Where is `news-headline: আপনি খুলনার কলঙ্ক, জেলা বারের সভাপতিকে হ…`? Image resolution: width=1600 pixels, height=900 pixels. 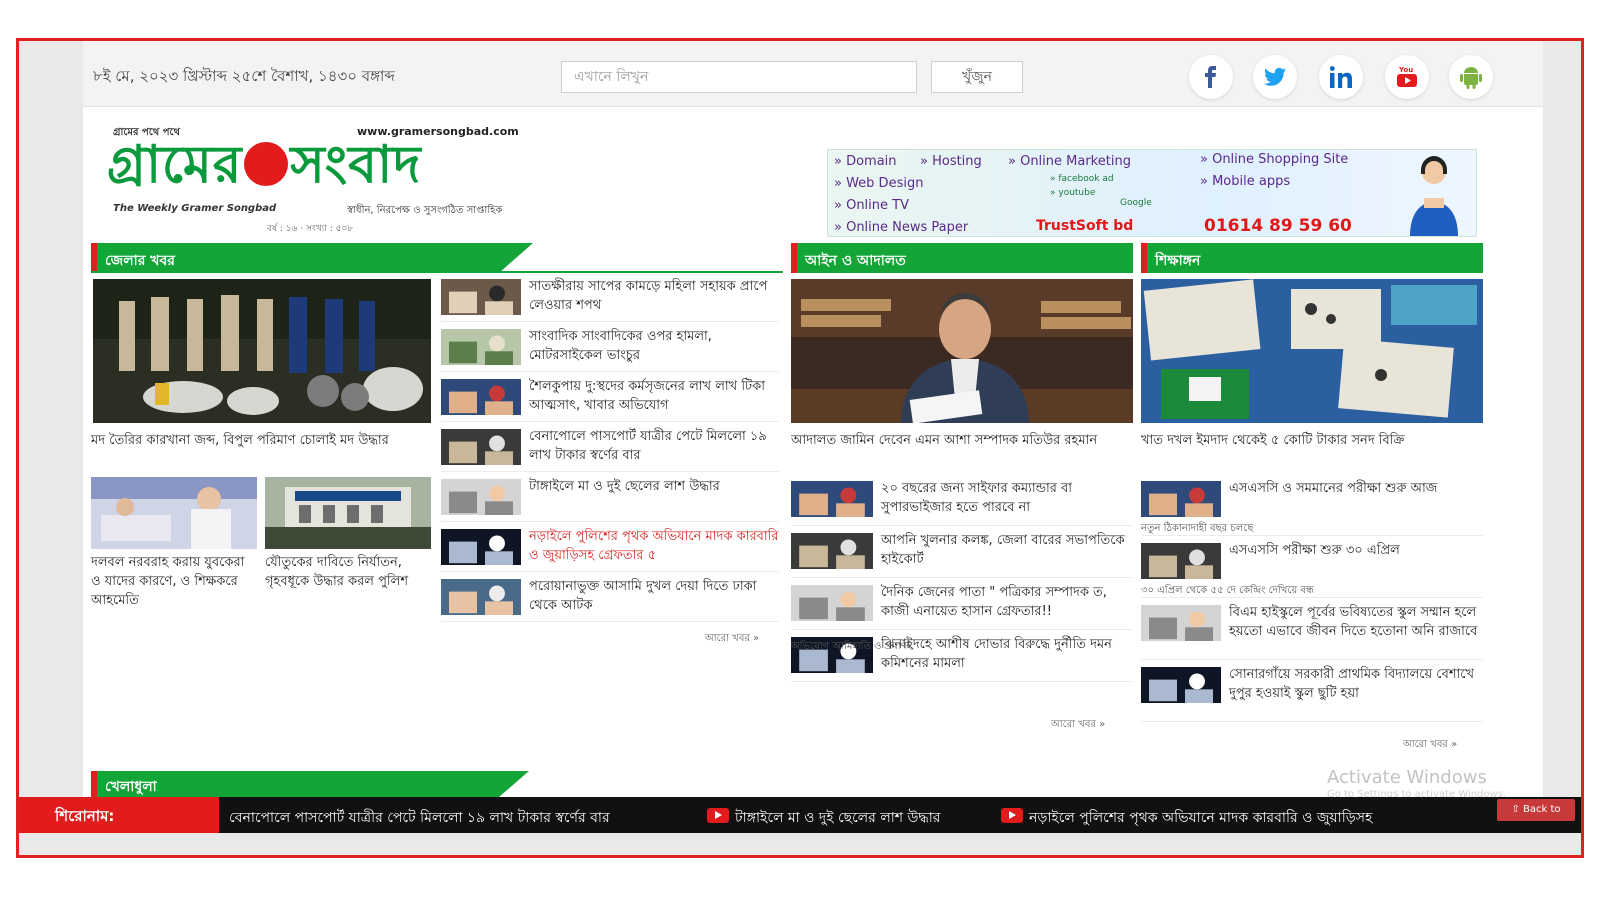
news-headline: আপনি খুলনার কলঙ্ক, জেলা বারের সভাপতিকে হ… is located at coordinates (1007, 550).